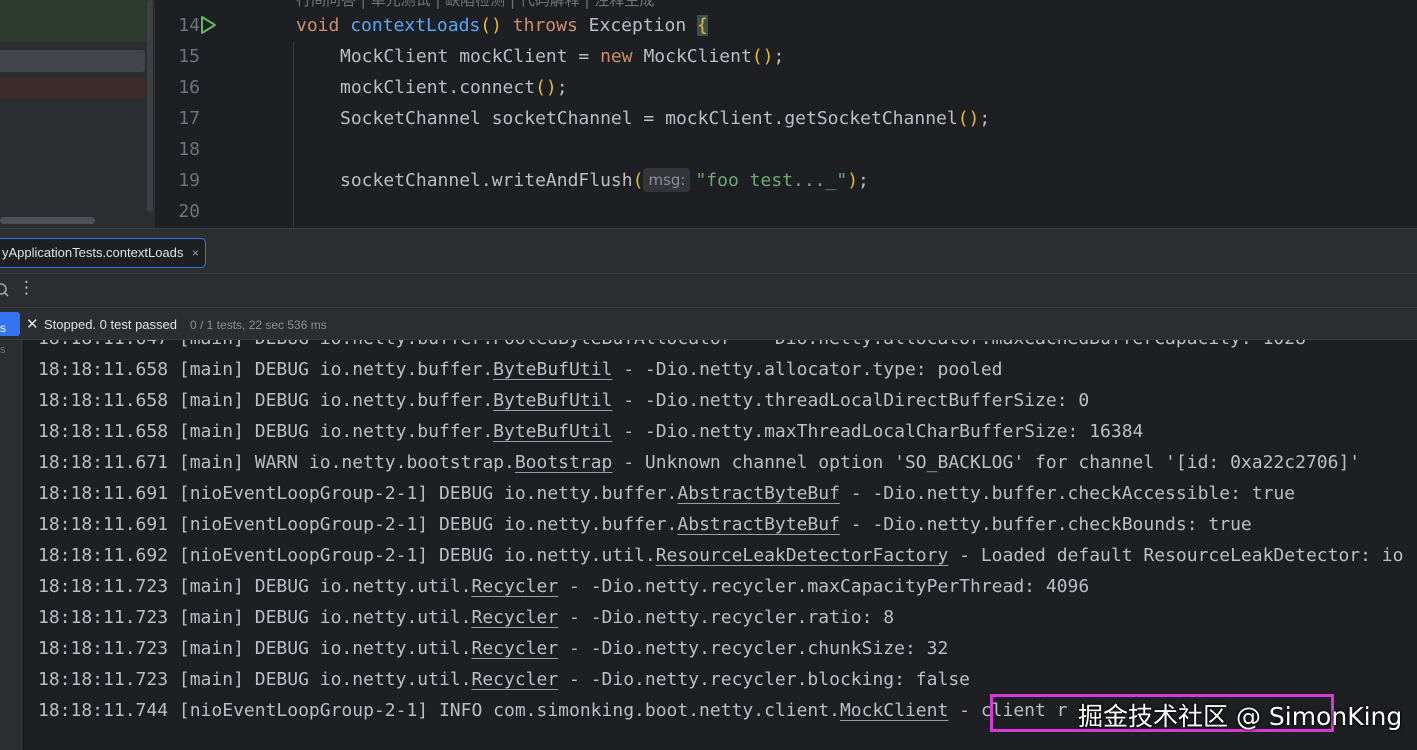  Describe the element at coordinates (208, 25) in the screenshot. I see `run-test-icon` at that location.